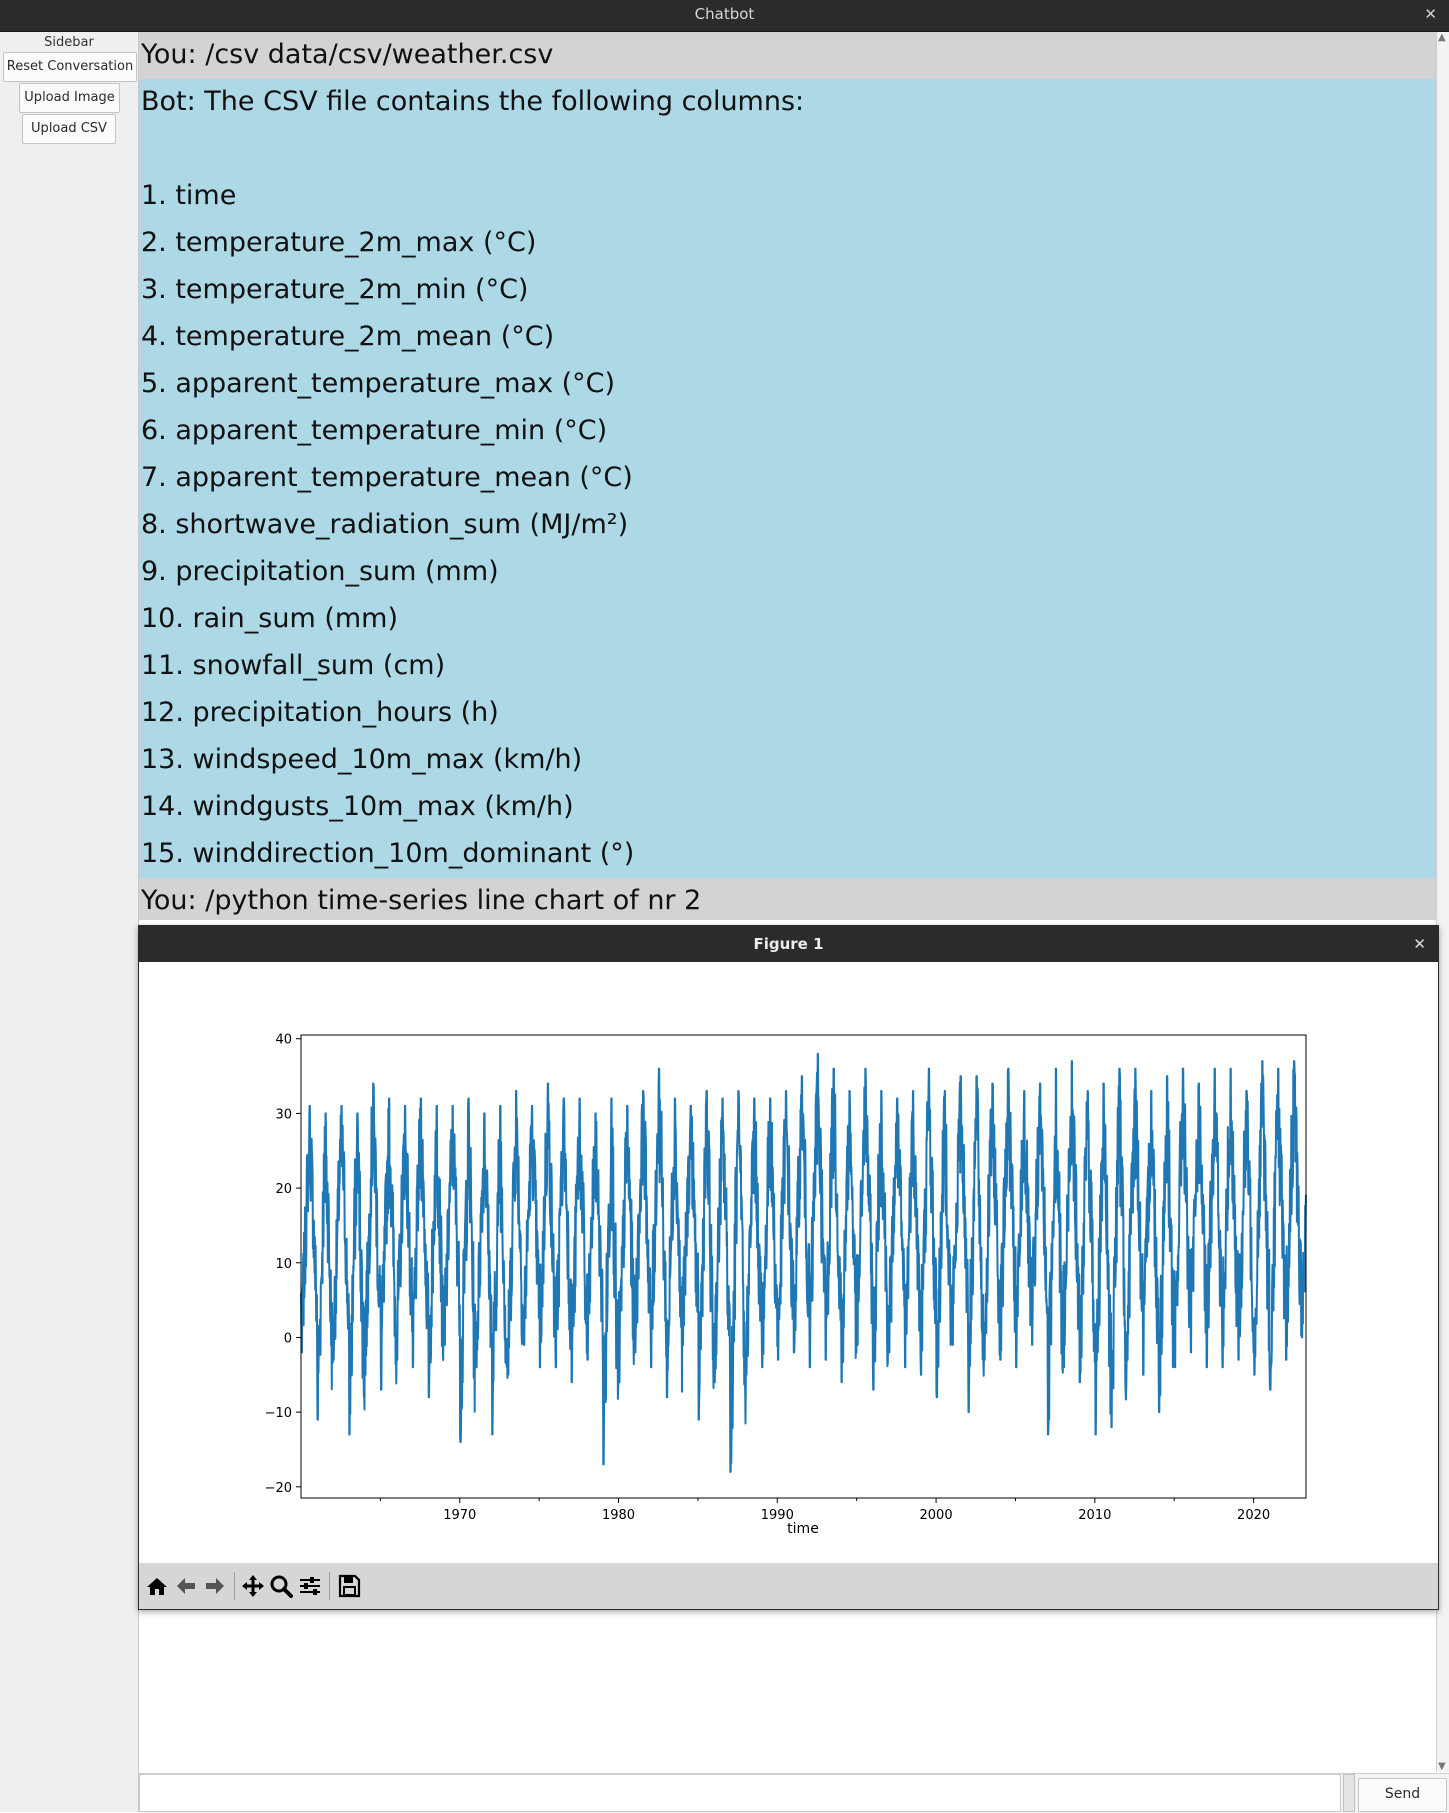 The height and width of the screenshot is (1813, 1449). I want to click on x-tick-label: 2020, so click(1253, 1515).